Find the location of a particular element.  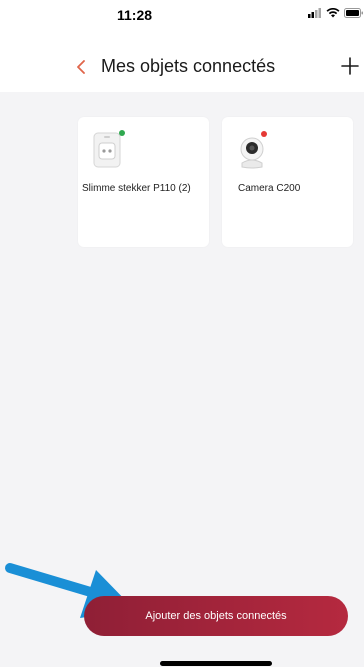

status-time: 11:28 is located at coordinates (135, 15).